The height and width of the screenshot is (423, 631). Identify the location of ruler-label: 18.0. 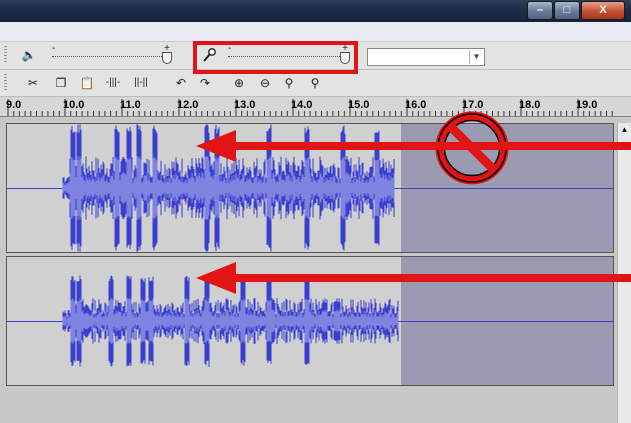
(530, 105).